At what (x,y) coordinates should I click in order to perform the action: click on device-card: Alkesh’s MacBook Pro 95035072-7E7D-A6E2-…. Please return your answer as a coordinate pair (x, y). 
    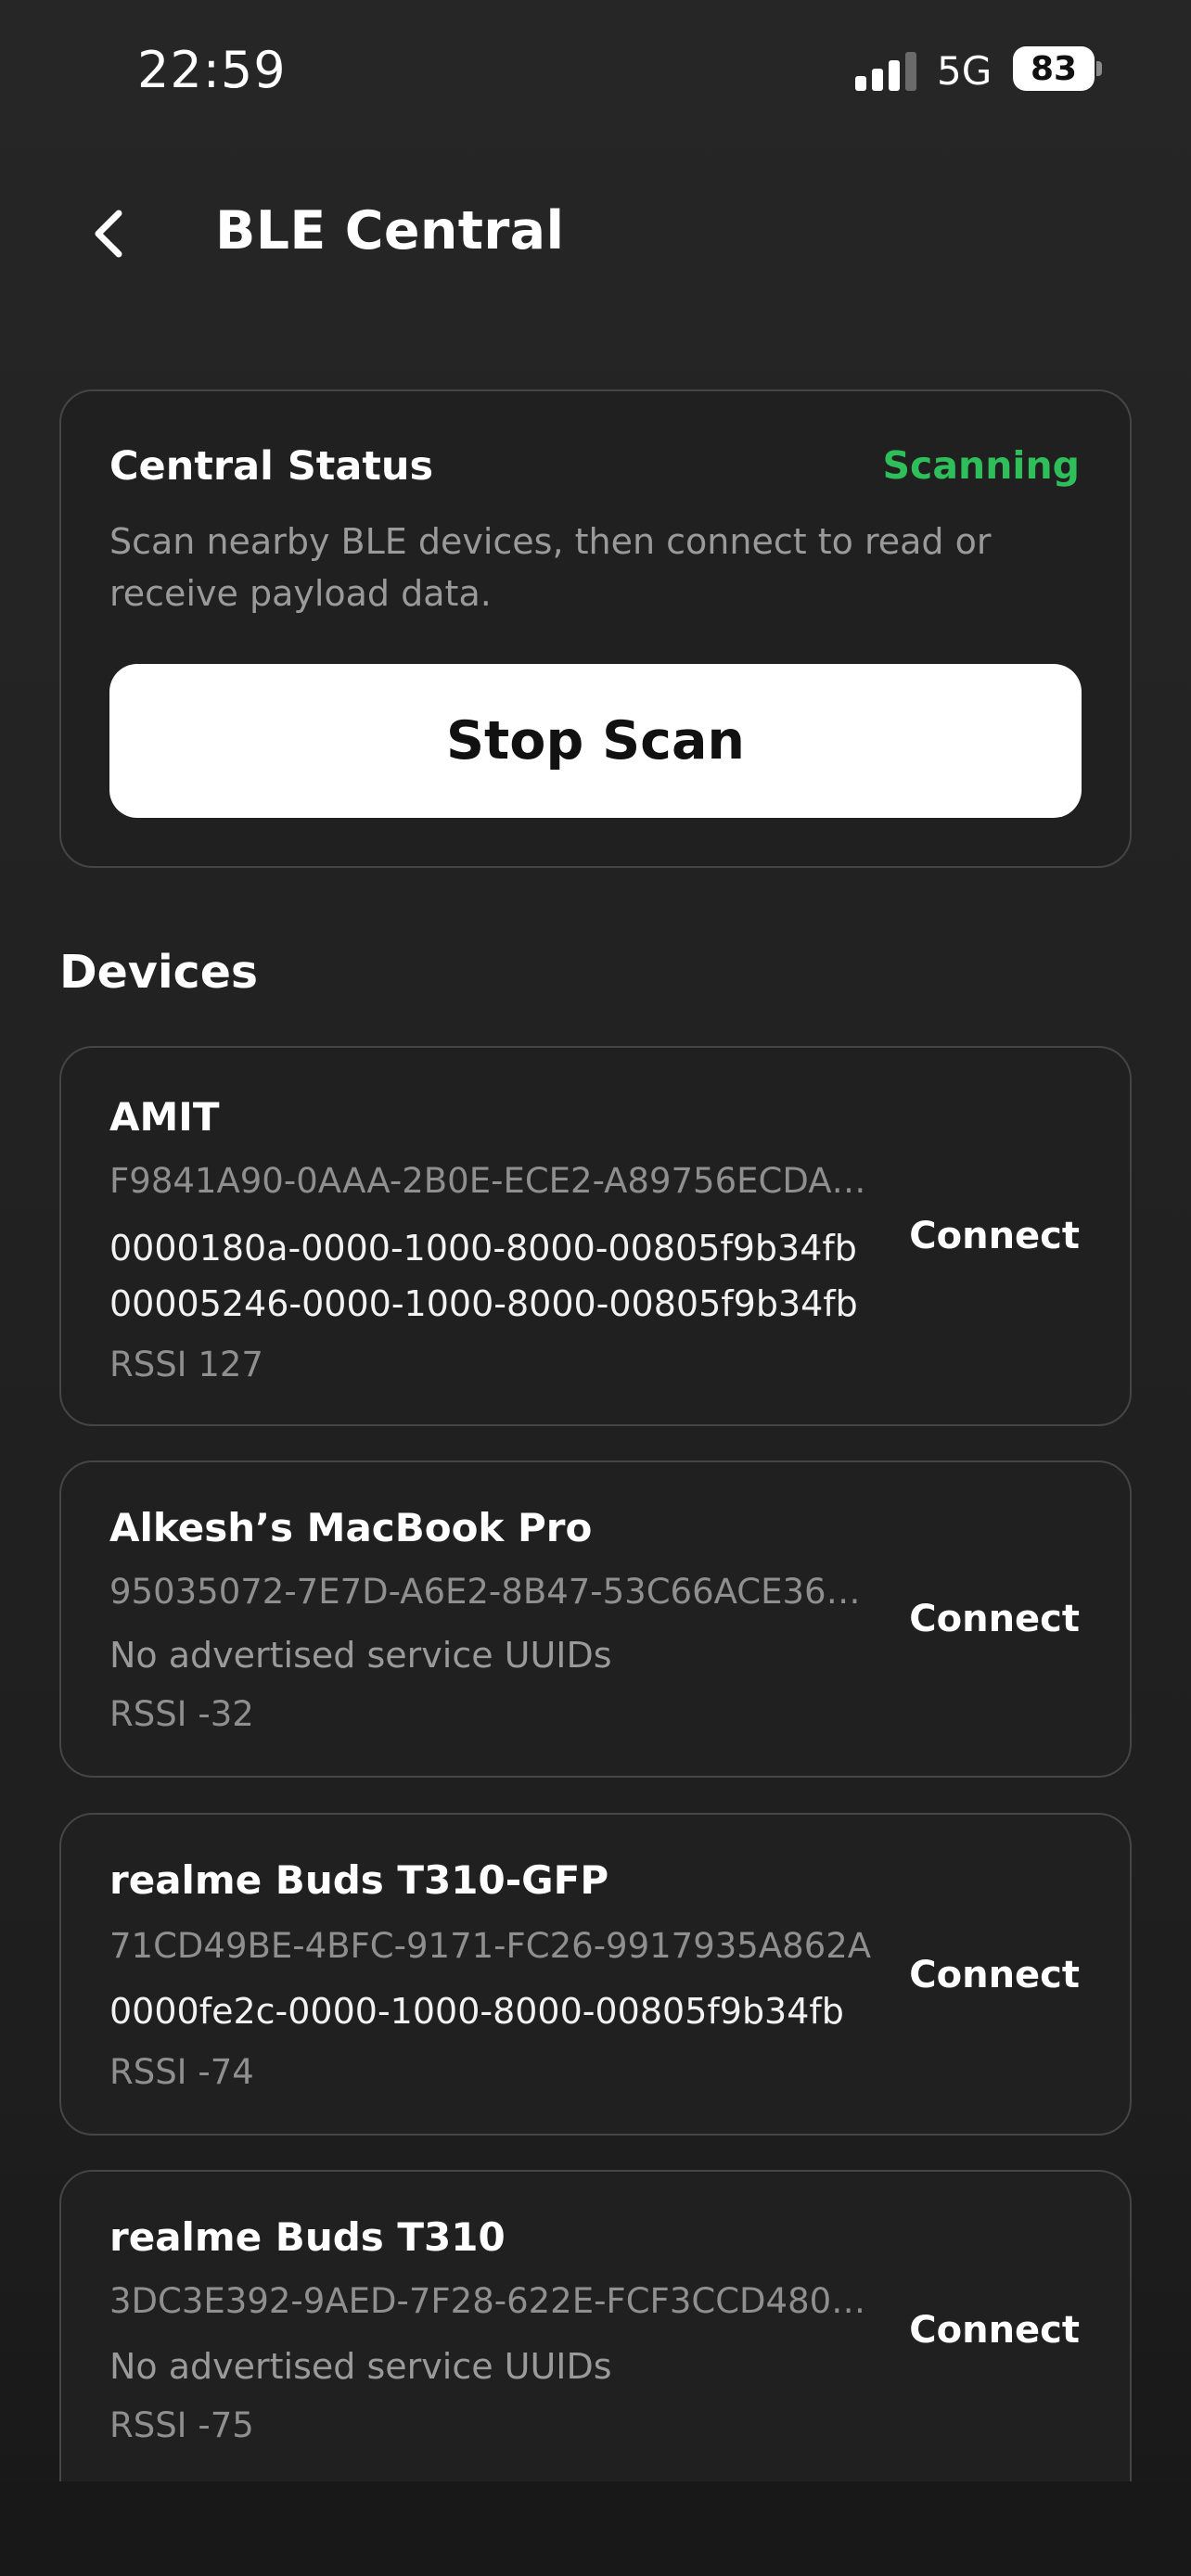
    Looking at the image, I should click on (595, 1619).